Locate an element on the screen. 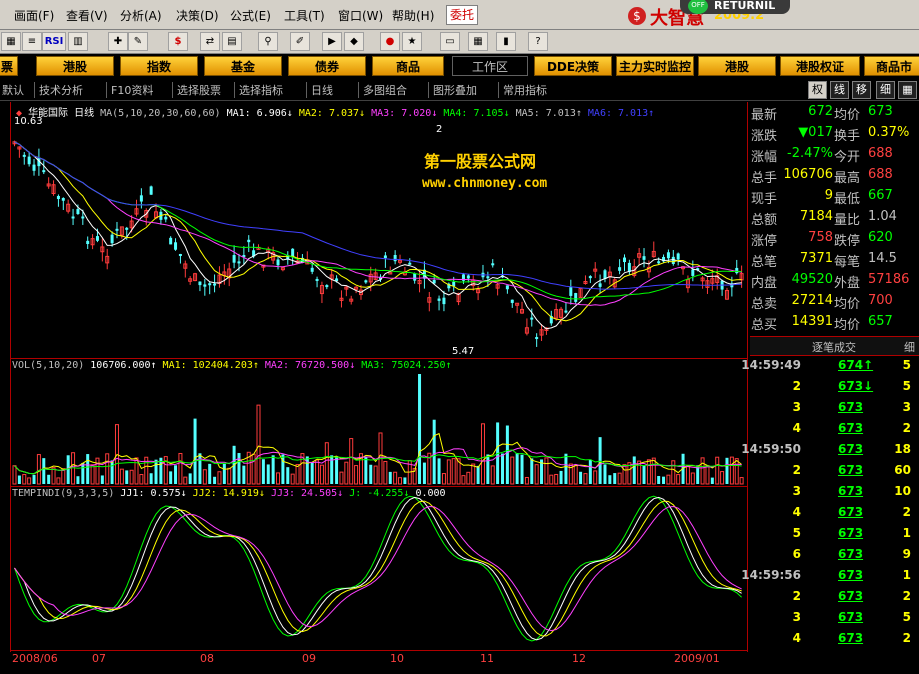  button-detail: 细 is located at coordinates (885, 90).